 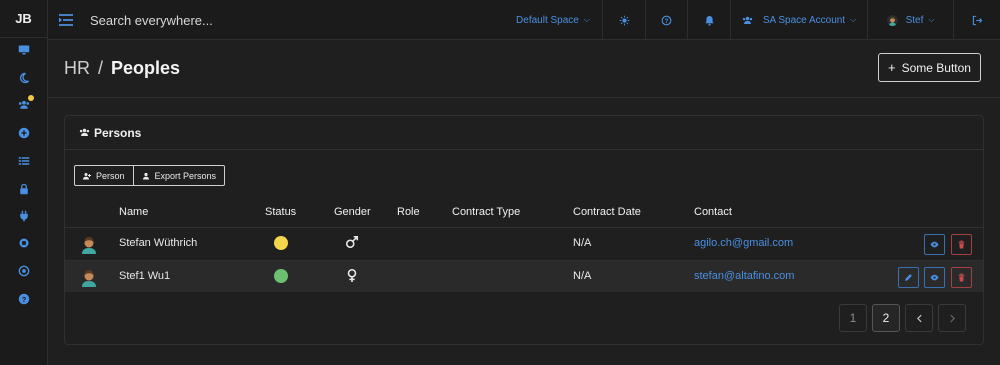 I want to click on account-selector: SA Space Account ⌵, so click(x=798, y=20).